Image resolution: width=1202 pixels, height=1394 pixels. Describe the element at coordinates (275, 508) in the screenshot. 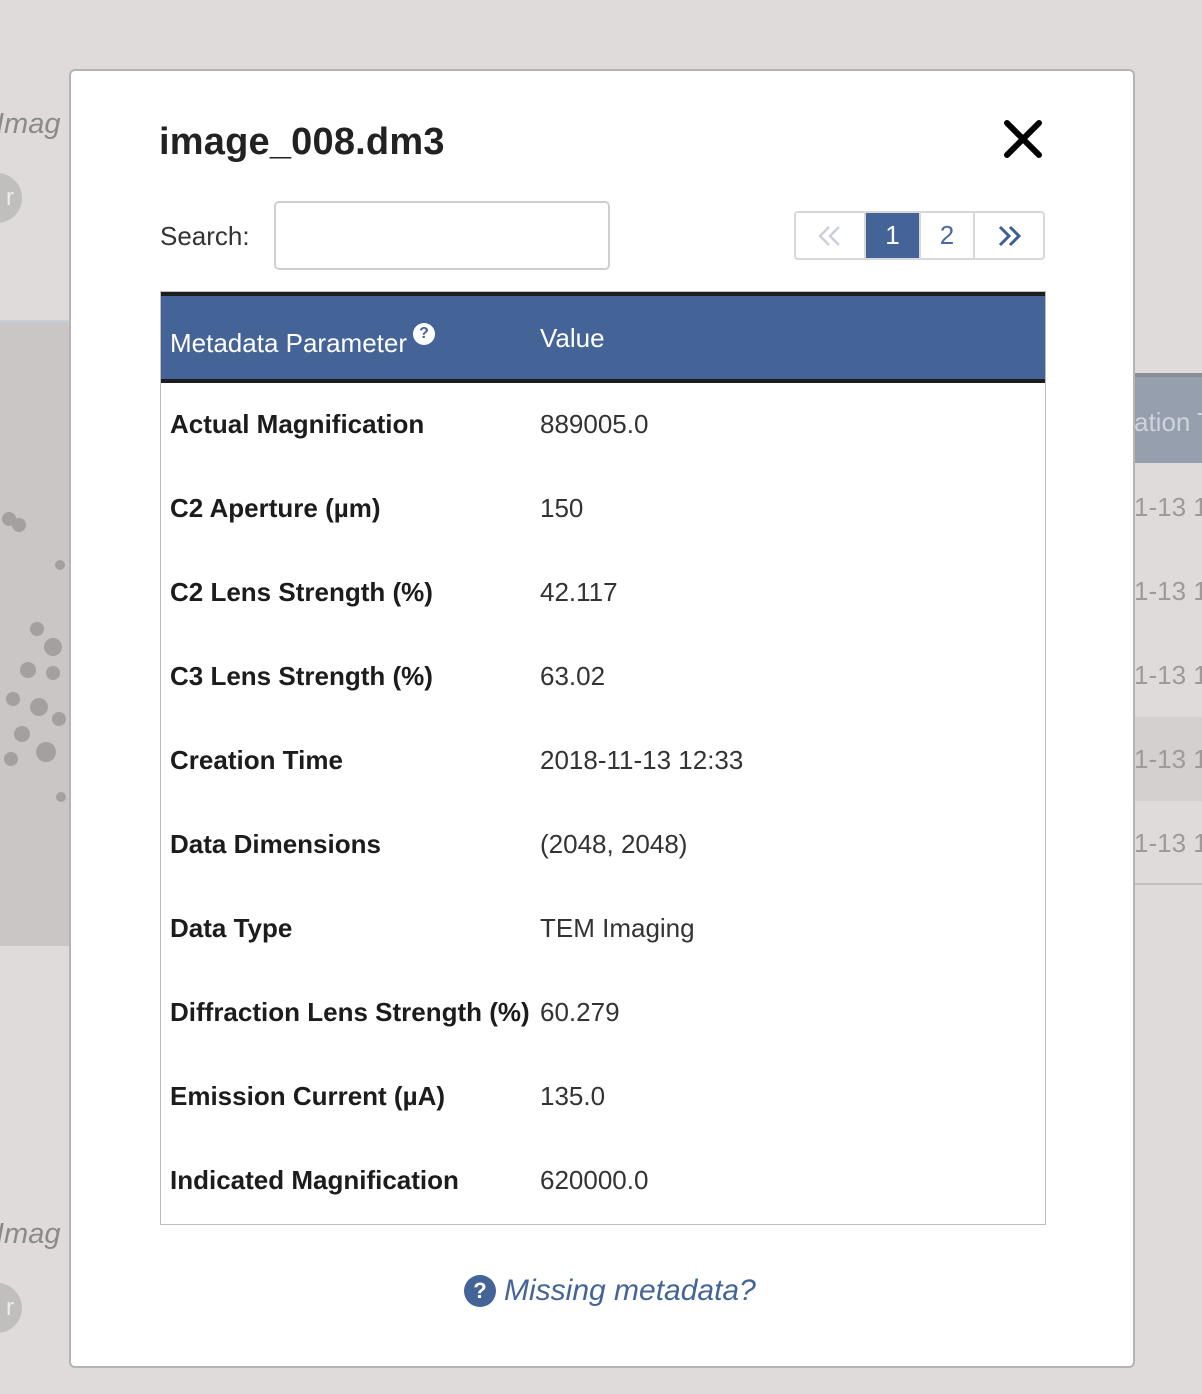

I see `parameter-name: C2 Aperture (µm)` at that location.